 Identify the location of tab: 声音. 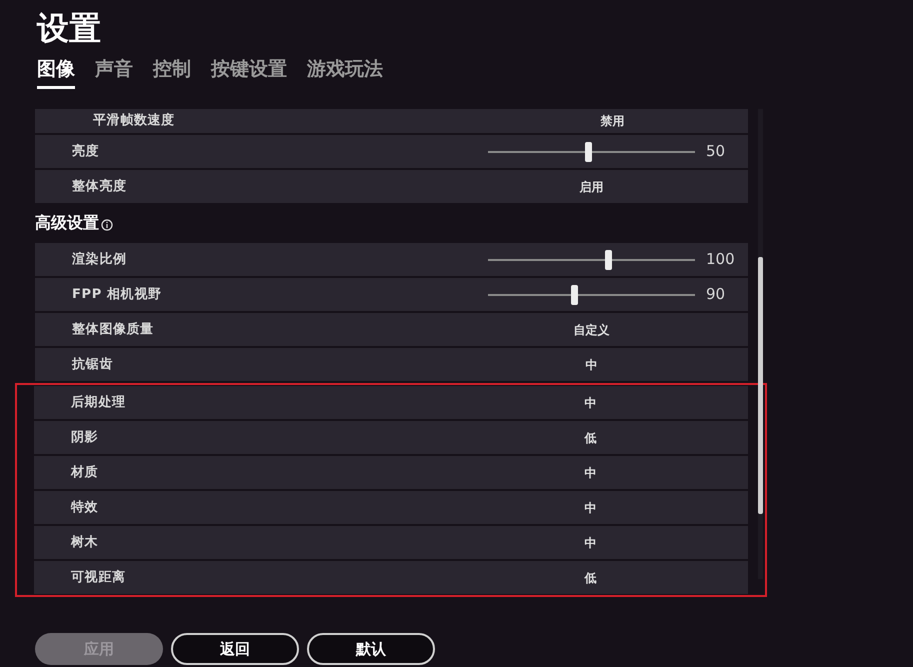
(114, 73).